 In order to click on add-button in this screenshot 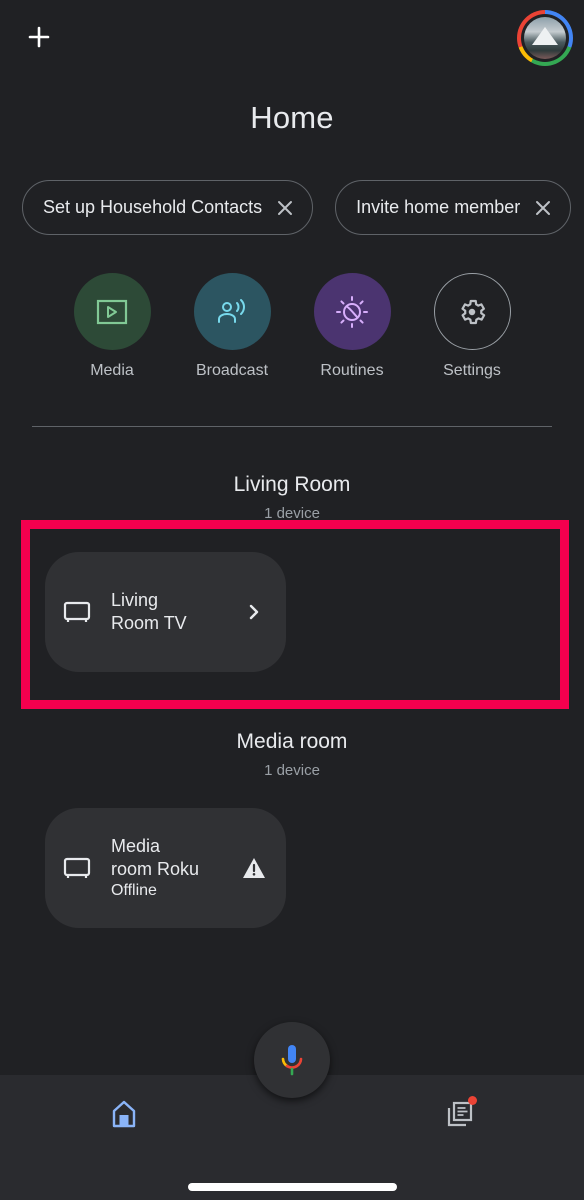, I will do `click(39, 37)`.